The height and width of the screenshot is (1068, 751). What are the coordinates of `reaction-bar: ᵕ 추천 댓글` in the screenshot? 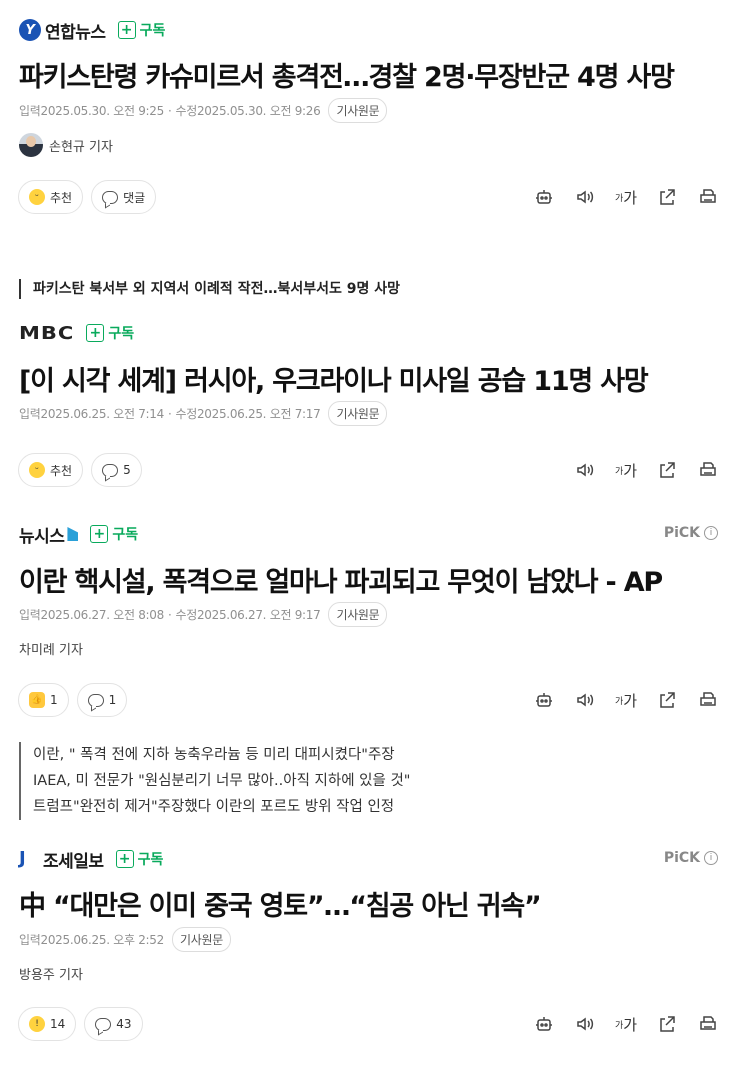 It's located at (91, 197).